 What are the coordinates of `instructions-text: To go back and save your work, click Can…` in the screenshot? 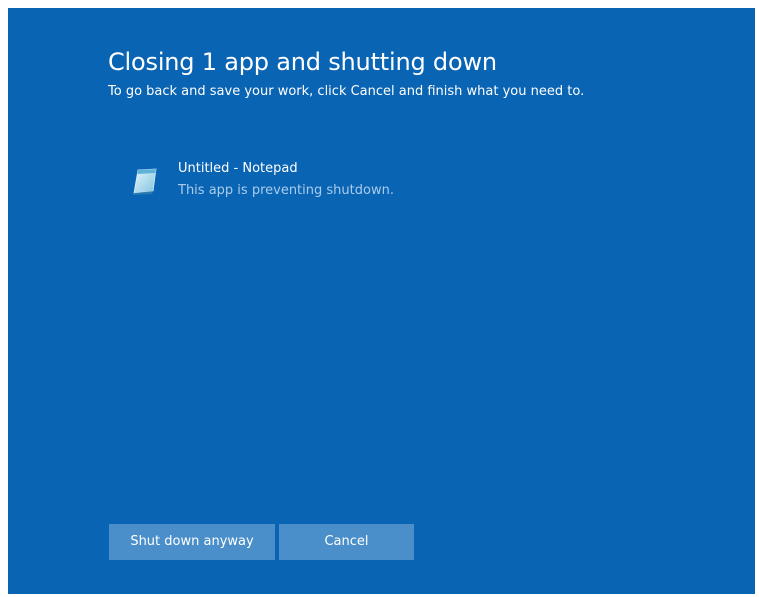 It's located at (346, 91).